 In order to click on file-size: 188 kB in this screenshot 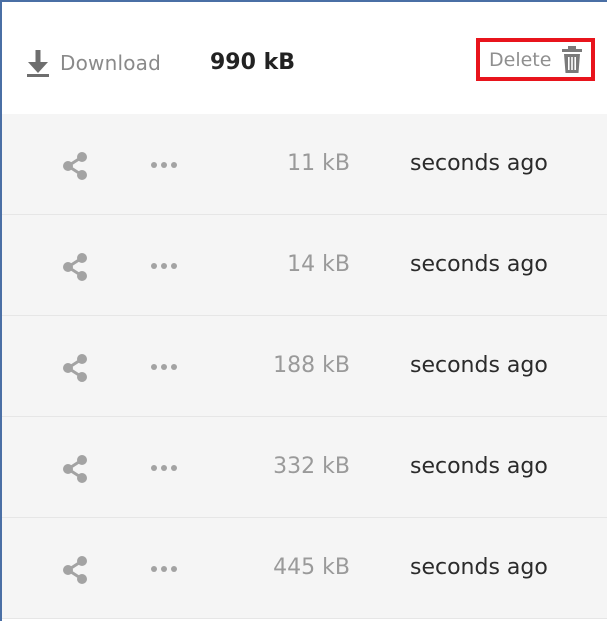, I will do `click(311, 365)`.